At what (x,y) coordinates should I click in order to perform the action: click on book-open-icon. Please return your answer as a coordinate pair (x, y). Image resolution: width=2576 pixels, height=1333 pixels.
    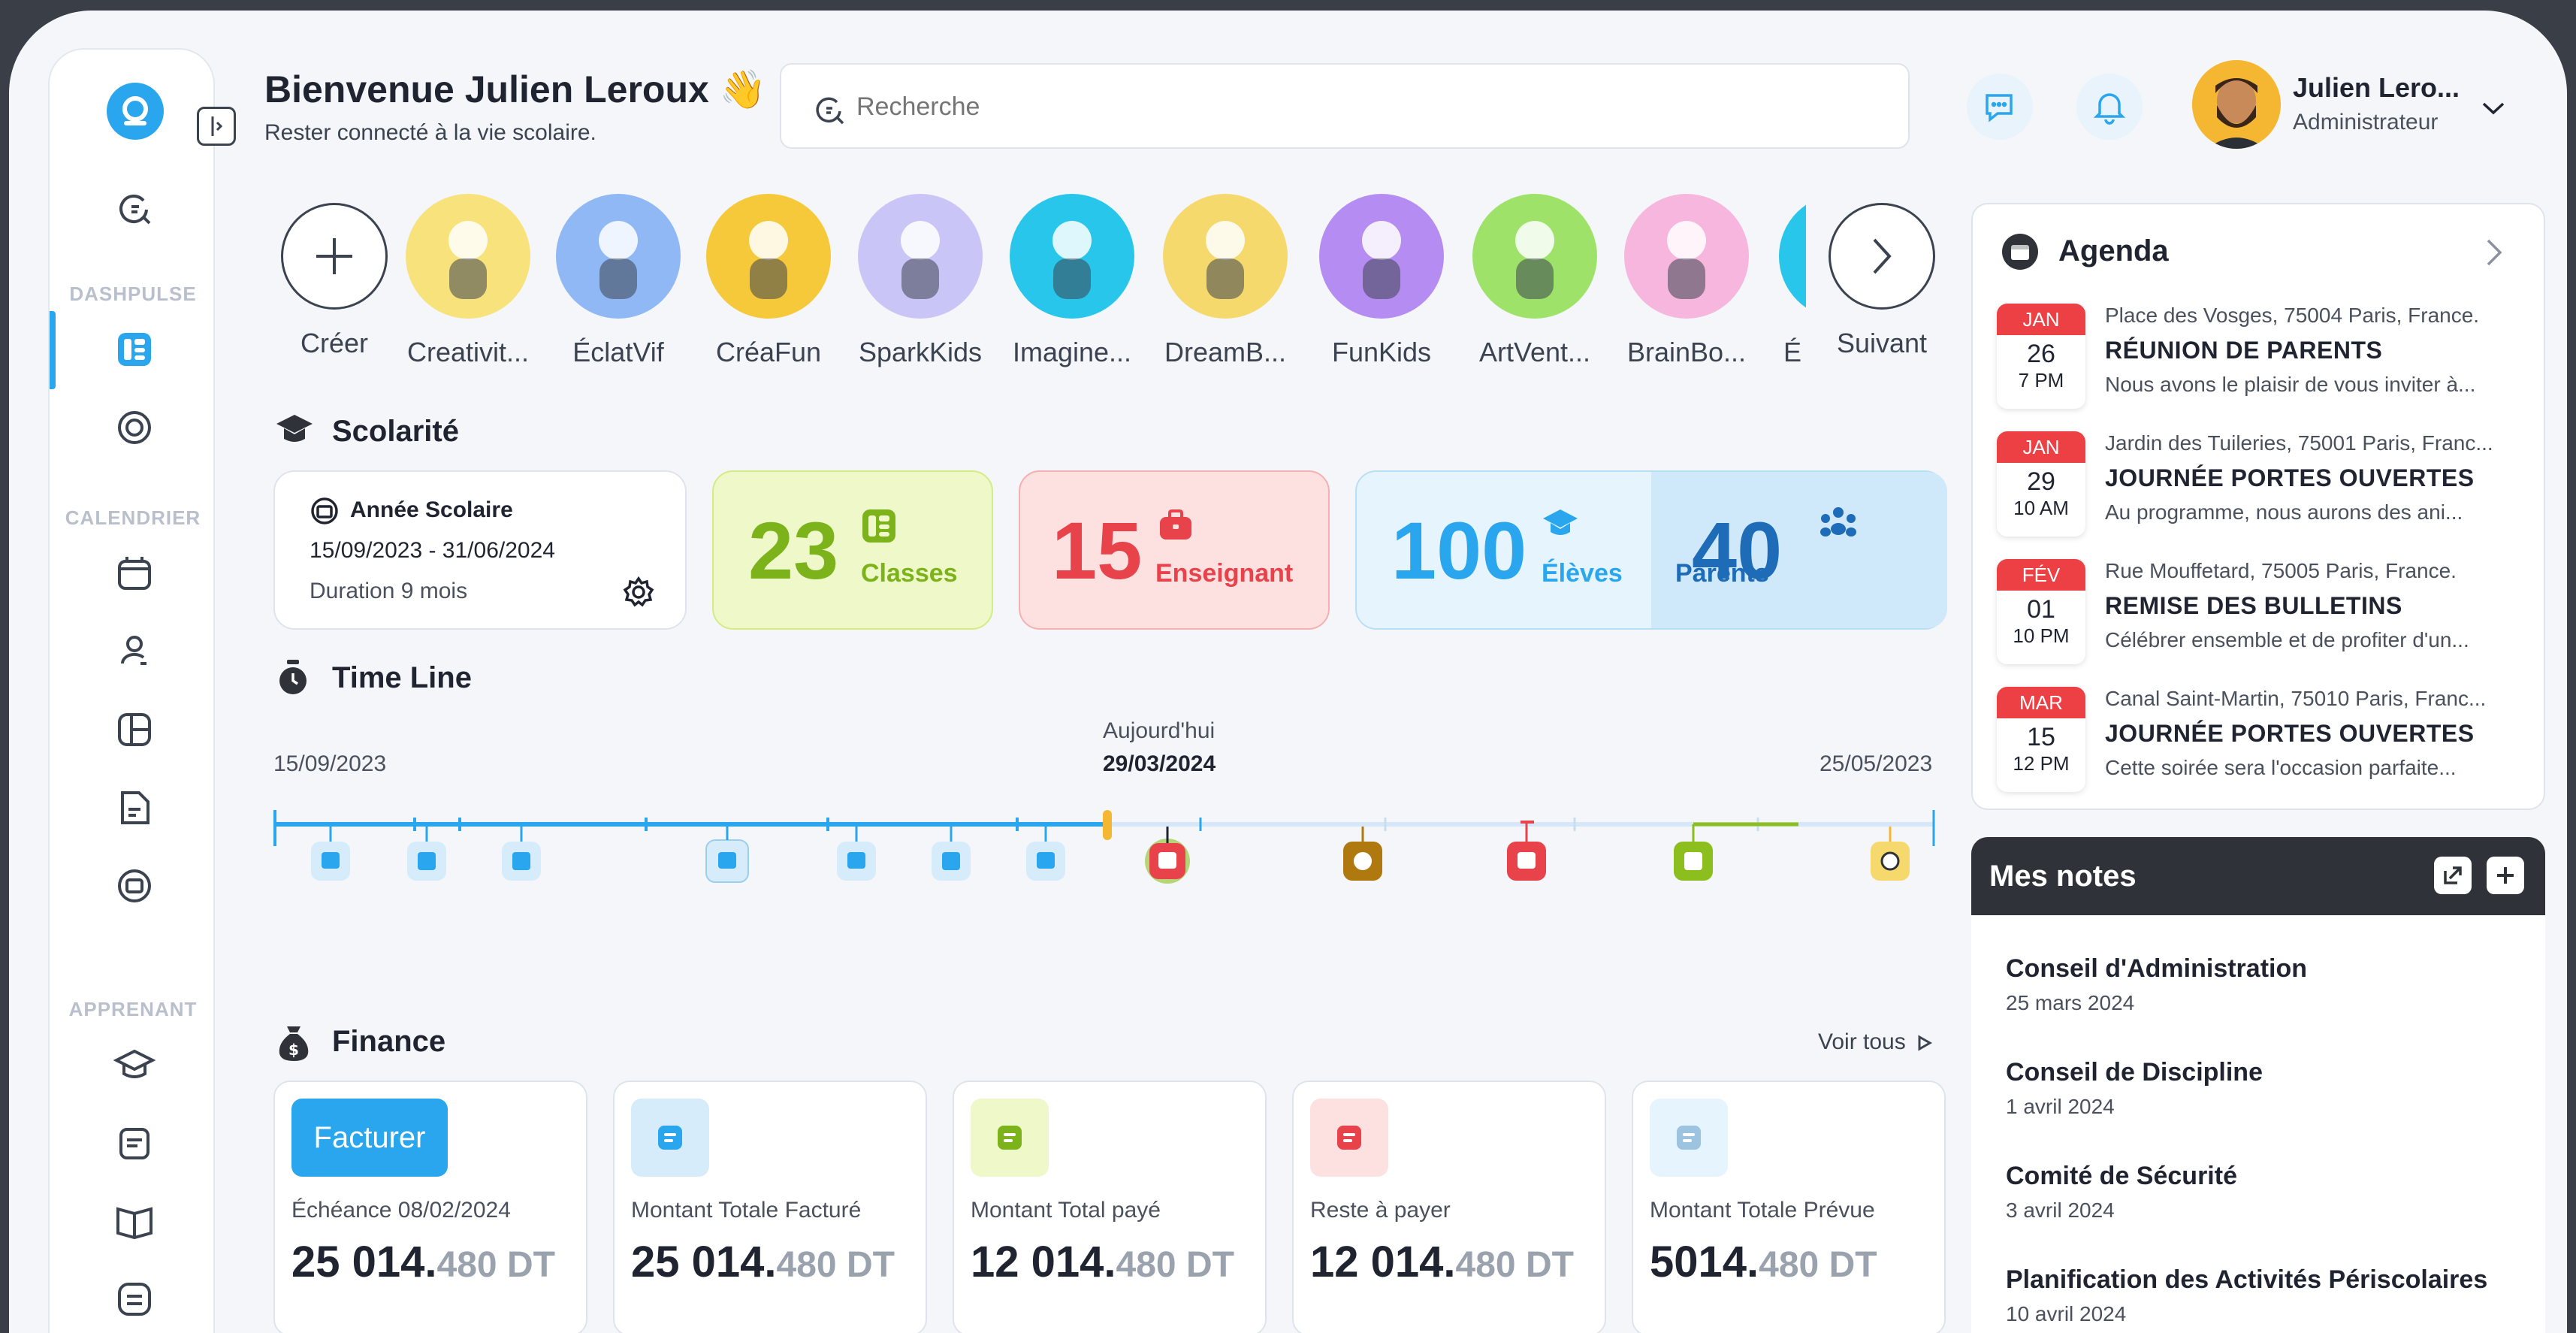
    Looking at the image, I should click on (134, 1221).